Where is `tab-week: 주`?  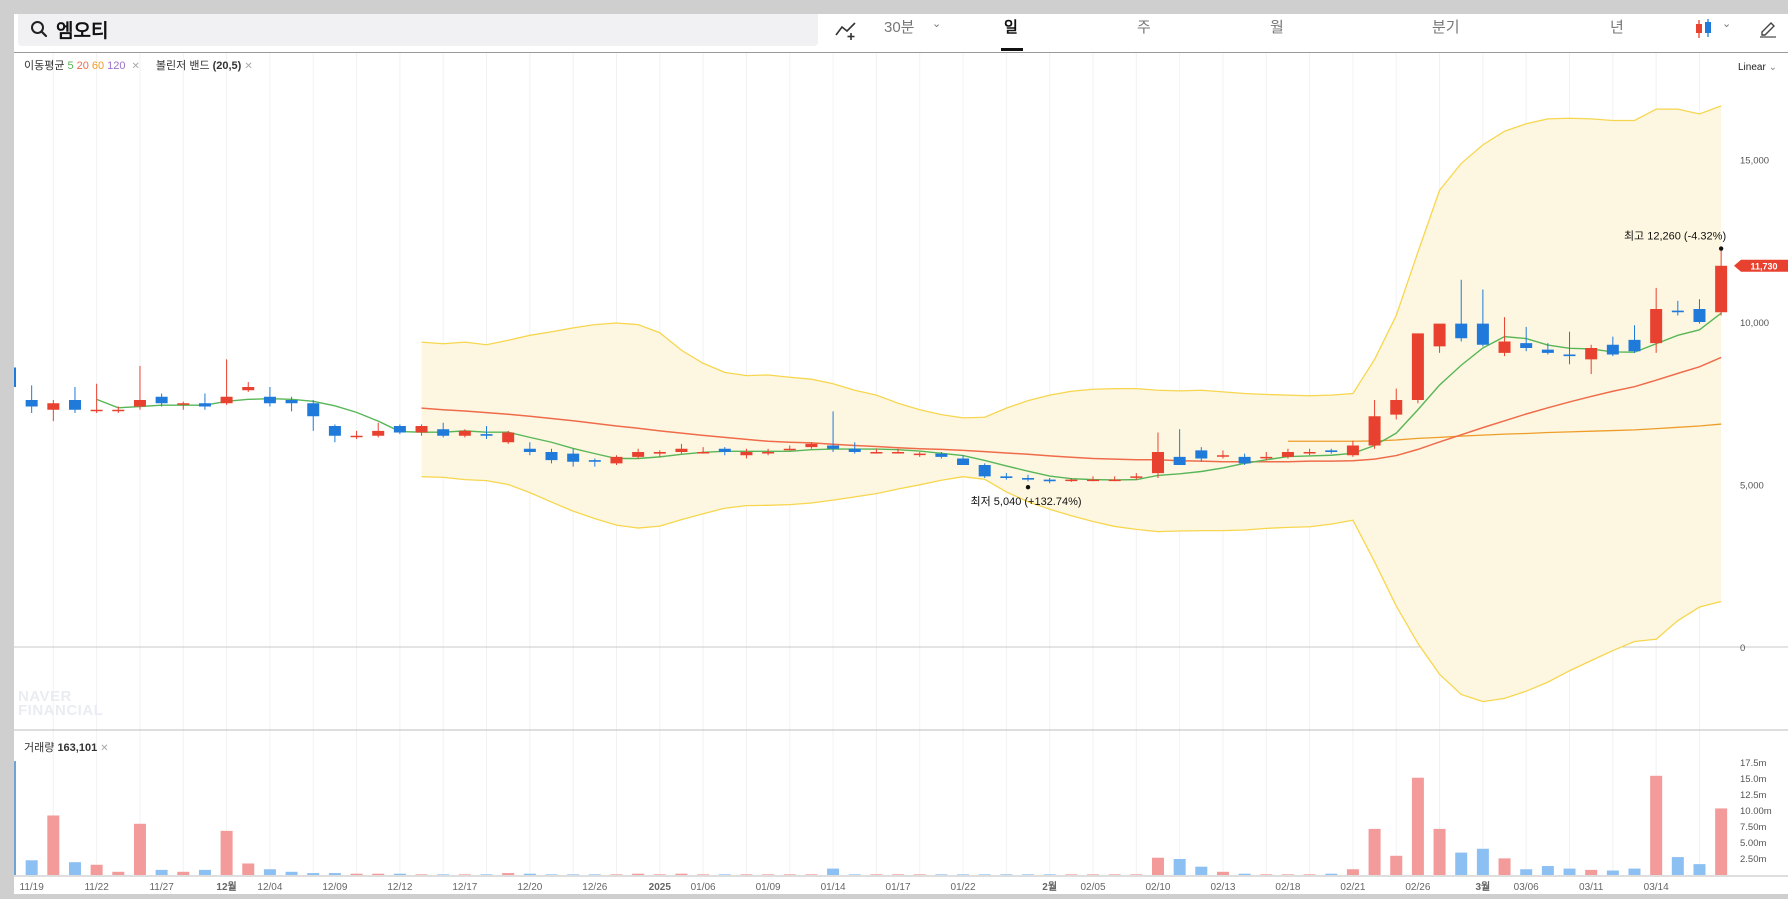
tab-week: 주 is located at coordinates (1144, 26).